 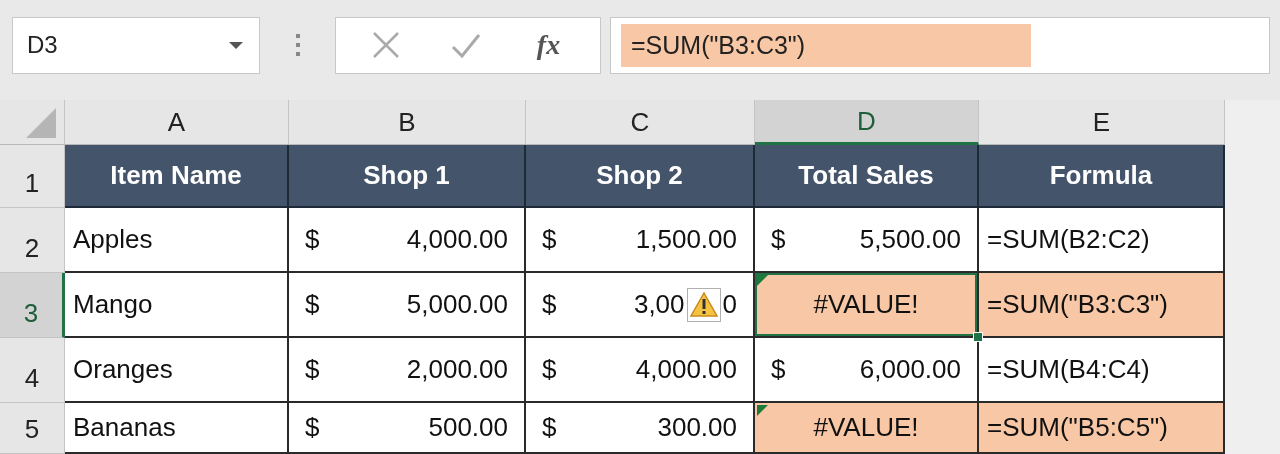 What do you see at coordinates (640, 176) in the screenshot?
I see `column-heading: Shop 2` at bounding box center [640, 176].